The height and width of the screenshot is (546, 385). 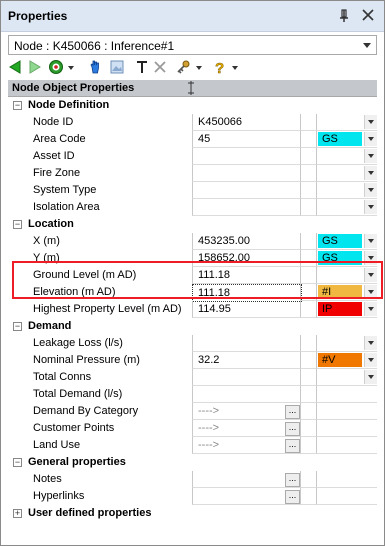 I want to click on key-icon, so click(x=183, y=67).